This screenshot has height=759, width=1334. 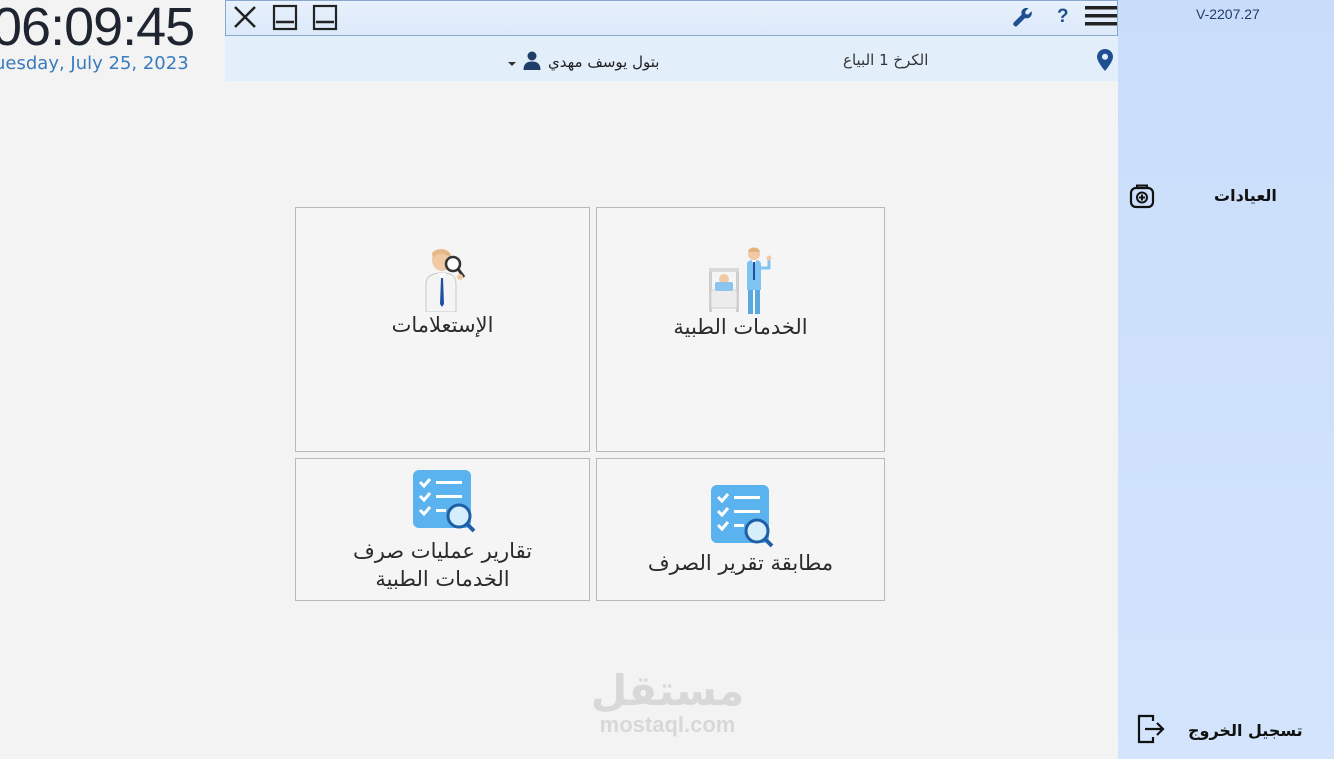 What do you see at coordinates (741, 282) in the screenshot?
I see `doctor-patient-icon` at bounding box center [741, 282].